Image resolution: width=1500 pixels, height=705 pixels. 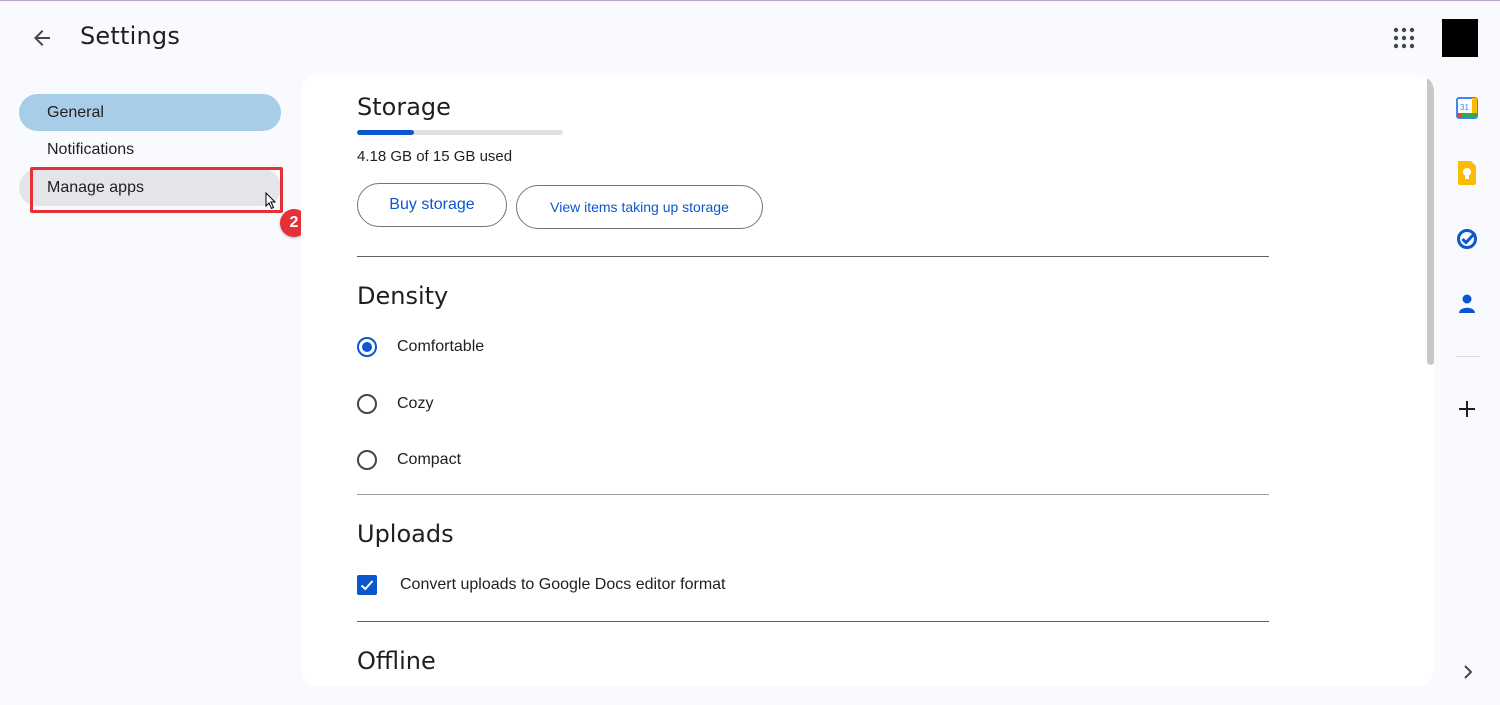 I want to click on keep-app-button, so click(x=1467, y=173).